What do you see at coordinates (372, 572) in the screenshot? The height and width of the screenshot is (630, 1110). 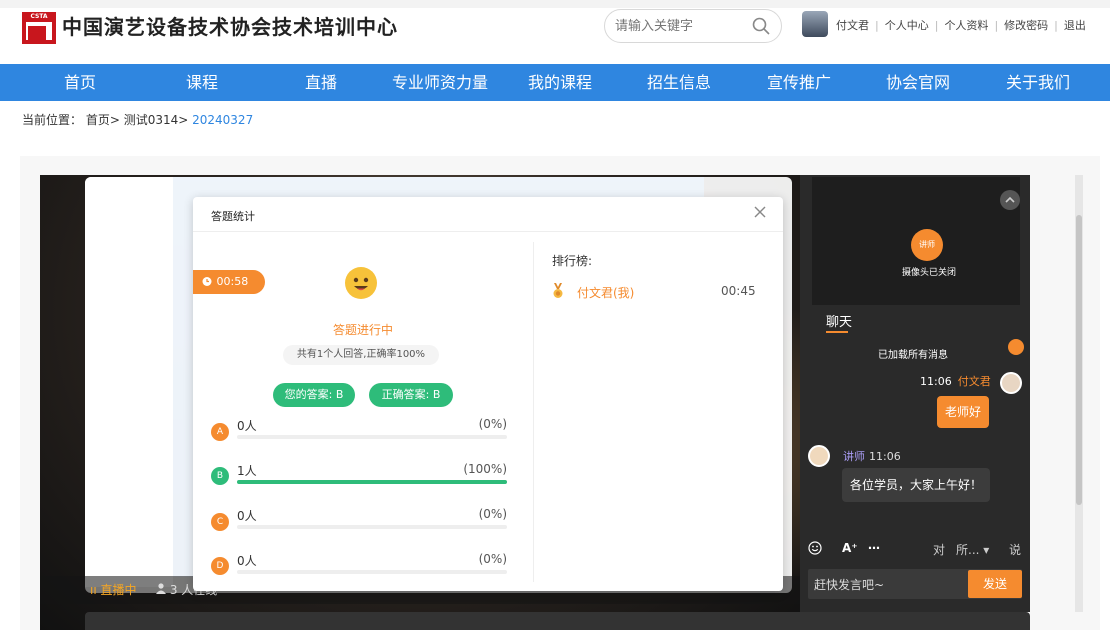 I see `option-d-bar` at bounding box center [372, 572].